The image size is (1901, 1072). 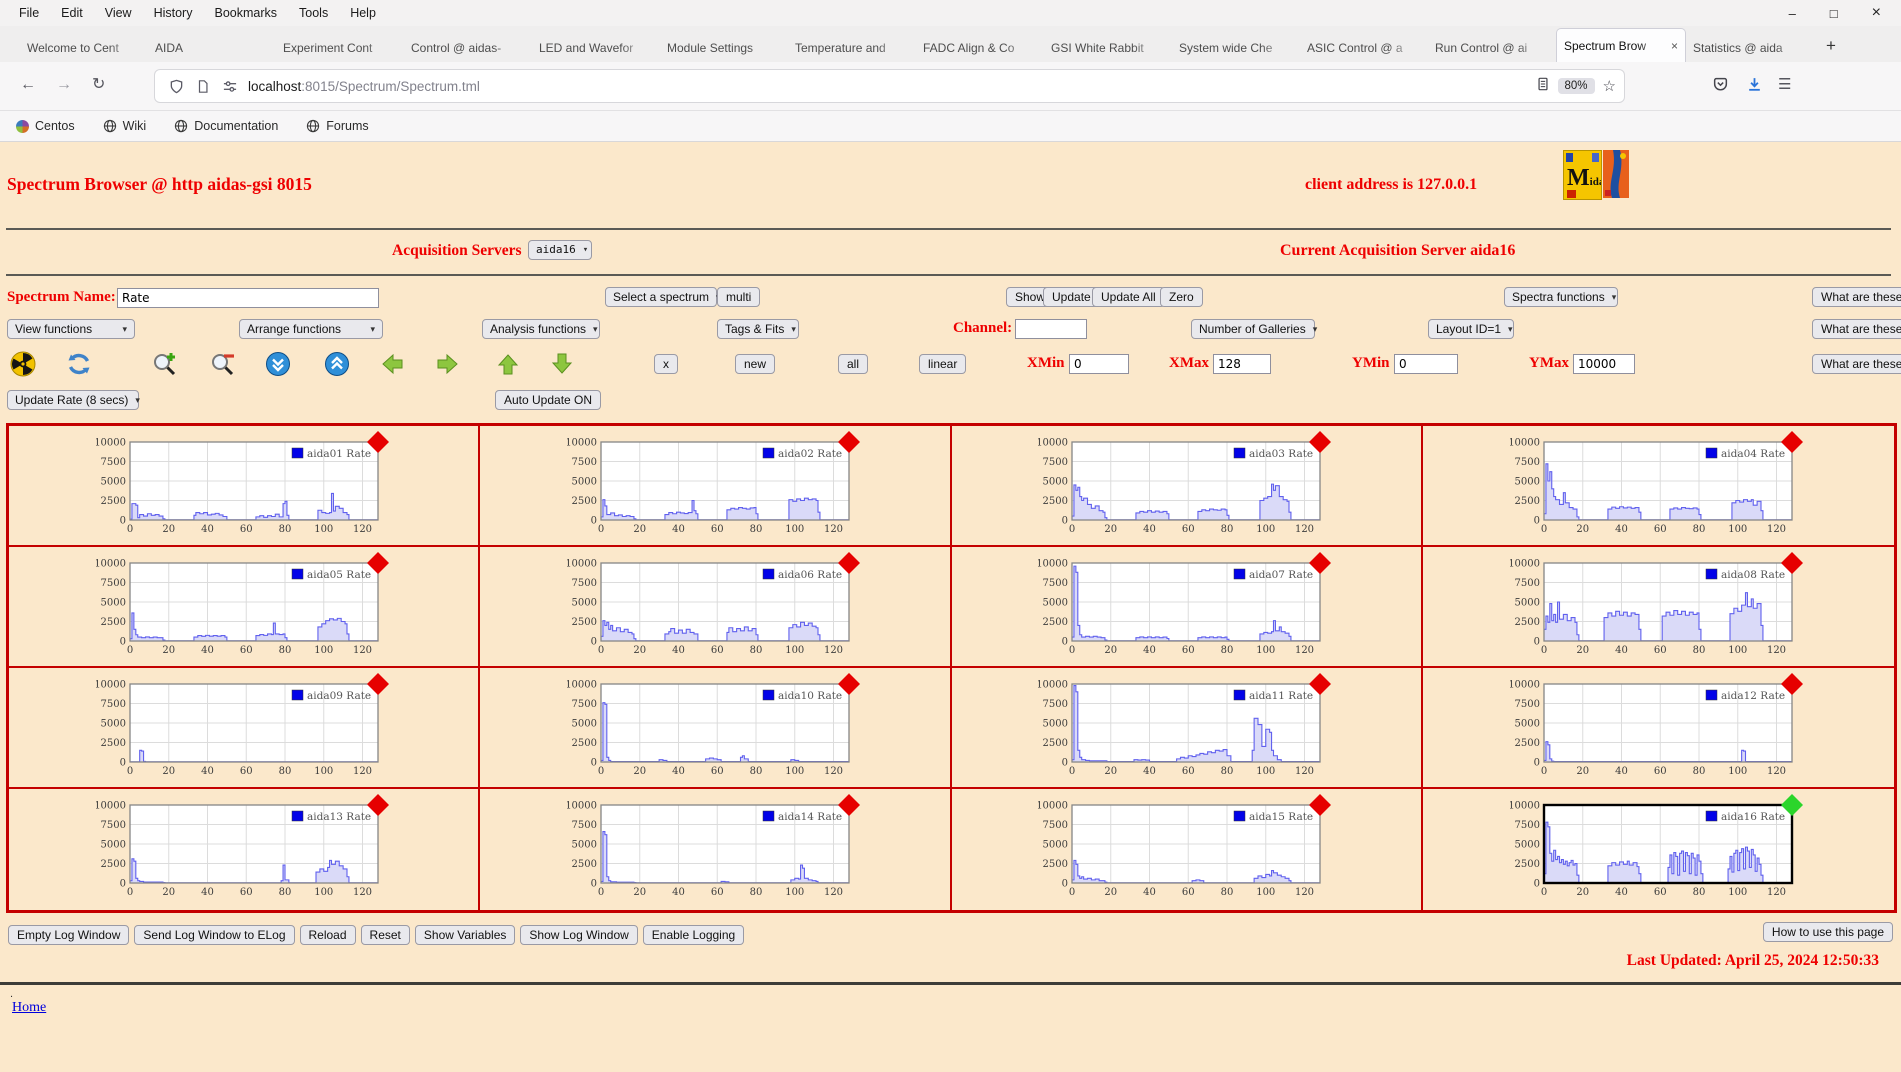 I want to click on enable-logging-button: Enable Logging, so click(x=693, y=935).